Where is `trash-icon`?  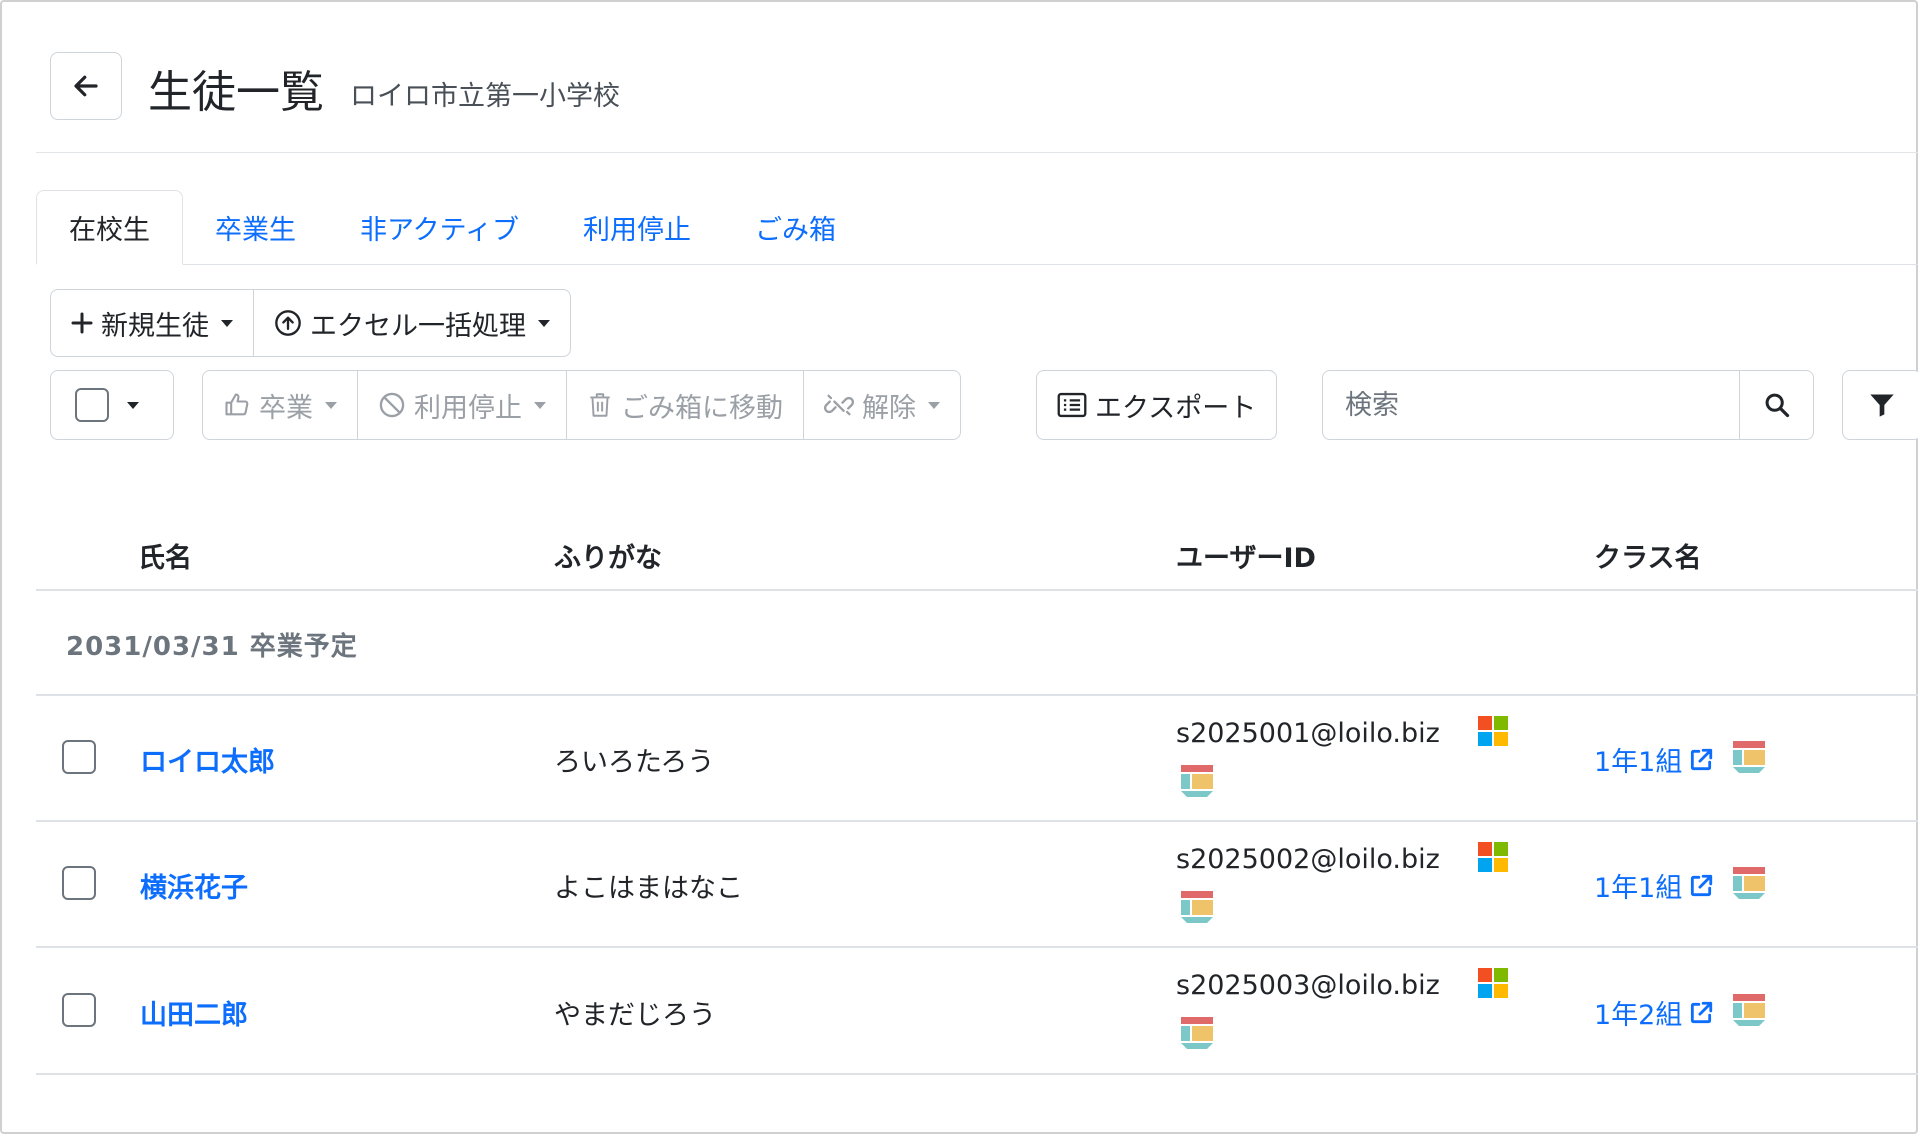
trash-icon is located at coordinates (600, 405).